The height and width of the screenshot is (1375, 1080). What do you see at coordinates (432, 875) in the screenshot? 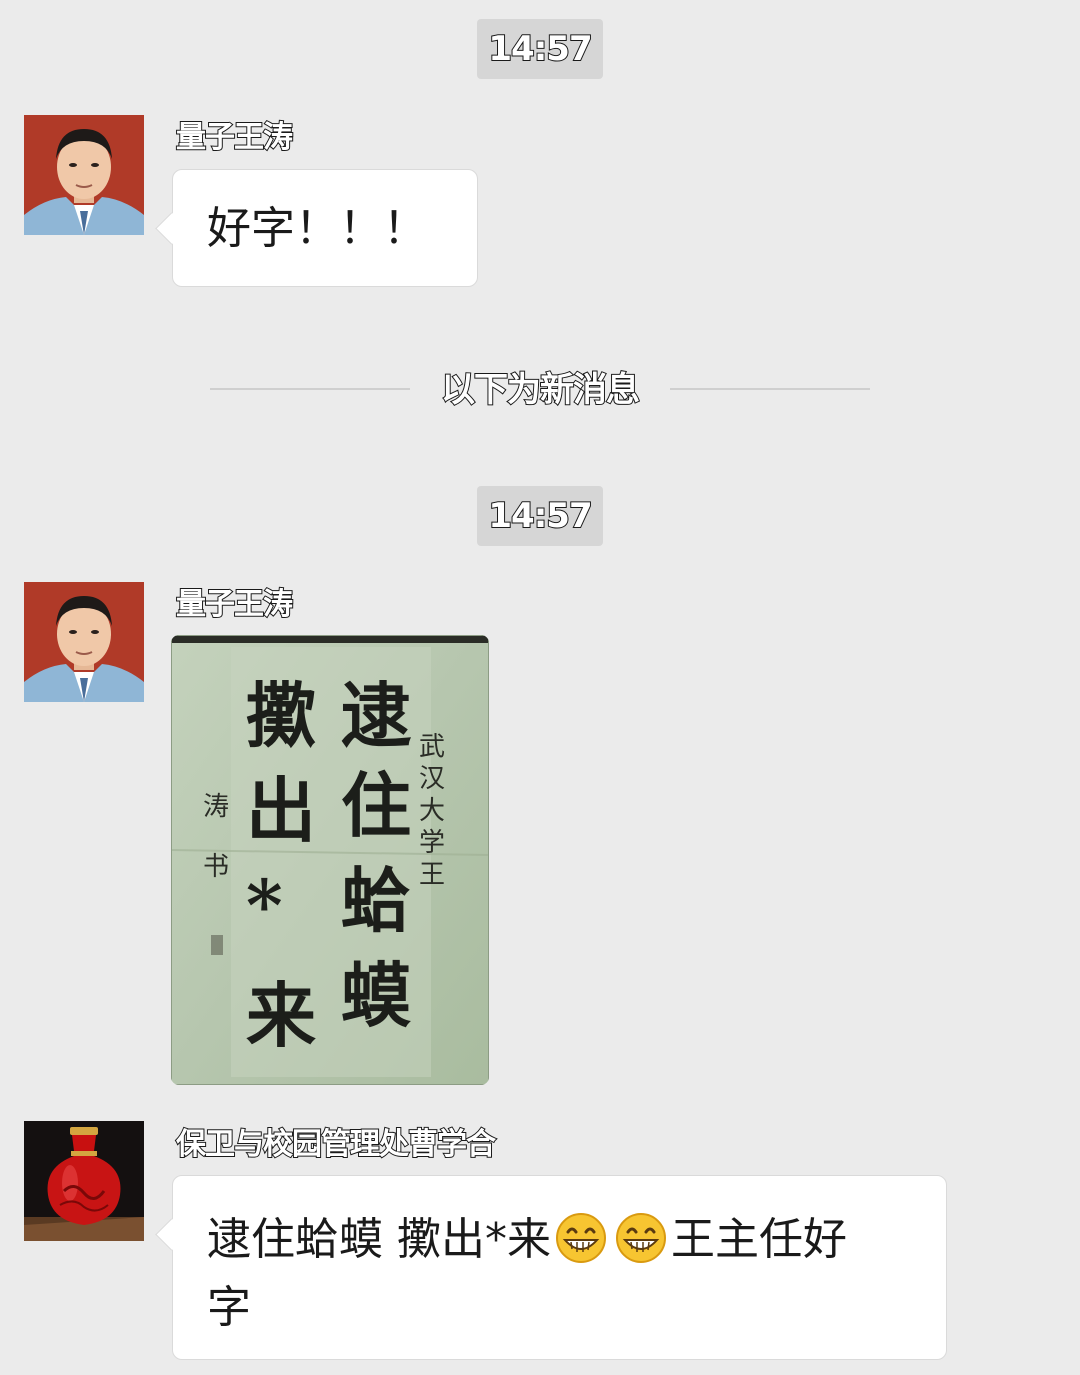
I see `inscription-char: 王` at bounding box center [432, 875].